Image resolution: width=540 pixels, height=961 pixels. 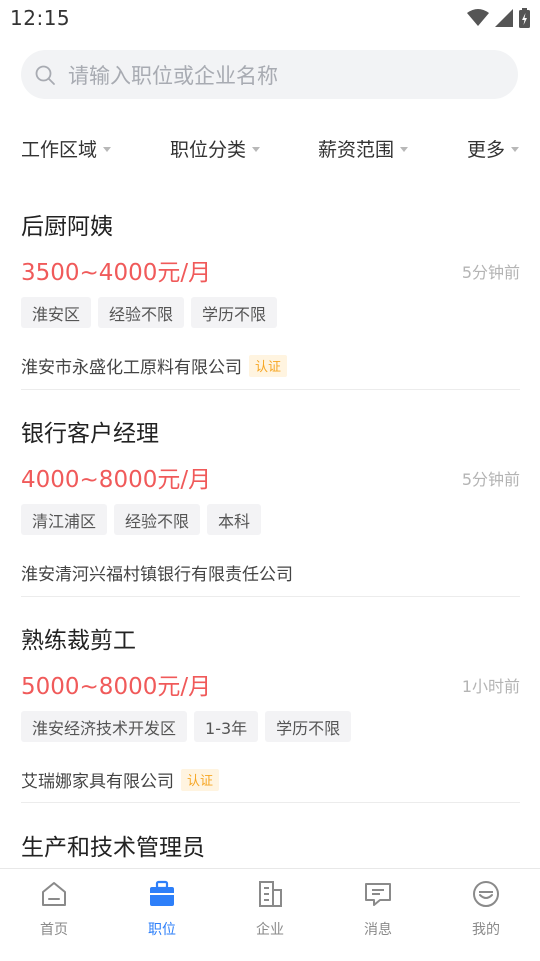 I want to click on filter-more: 更多, so click(x=493, y=148).